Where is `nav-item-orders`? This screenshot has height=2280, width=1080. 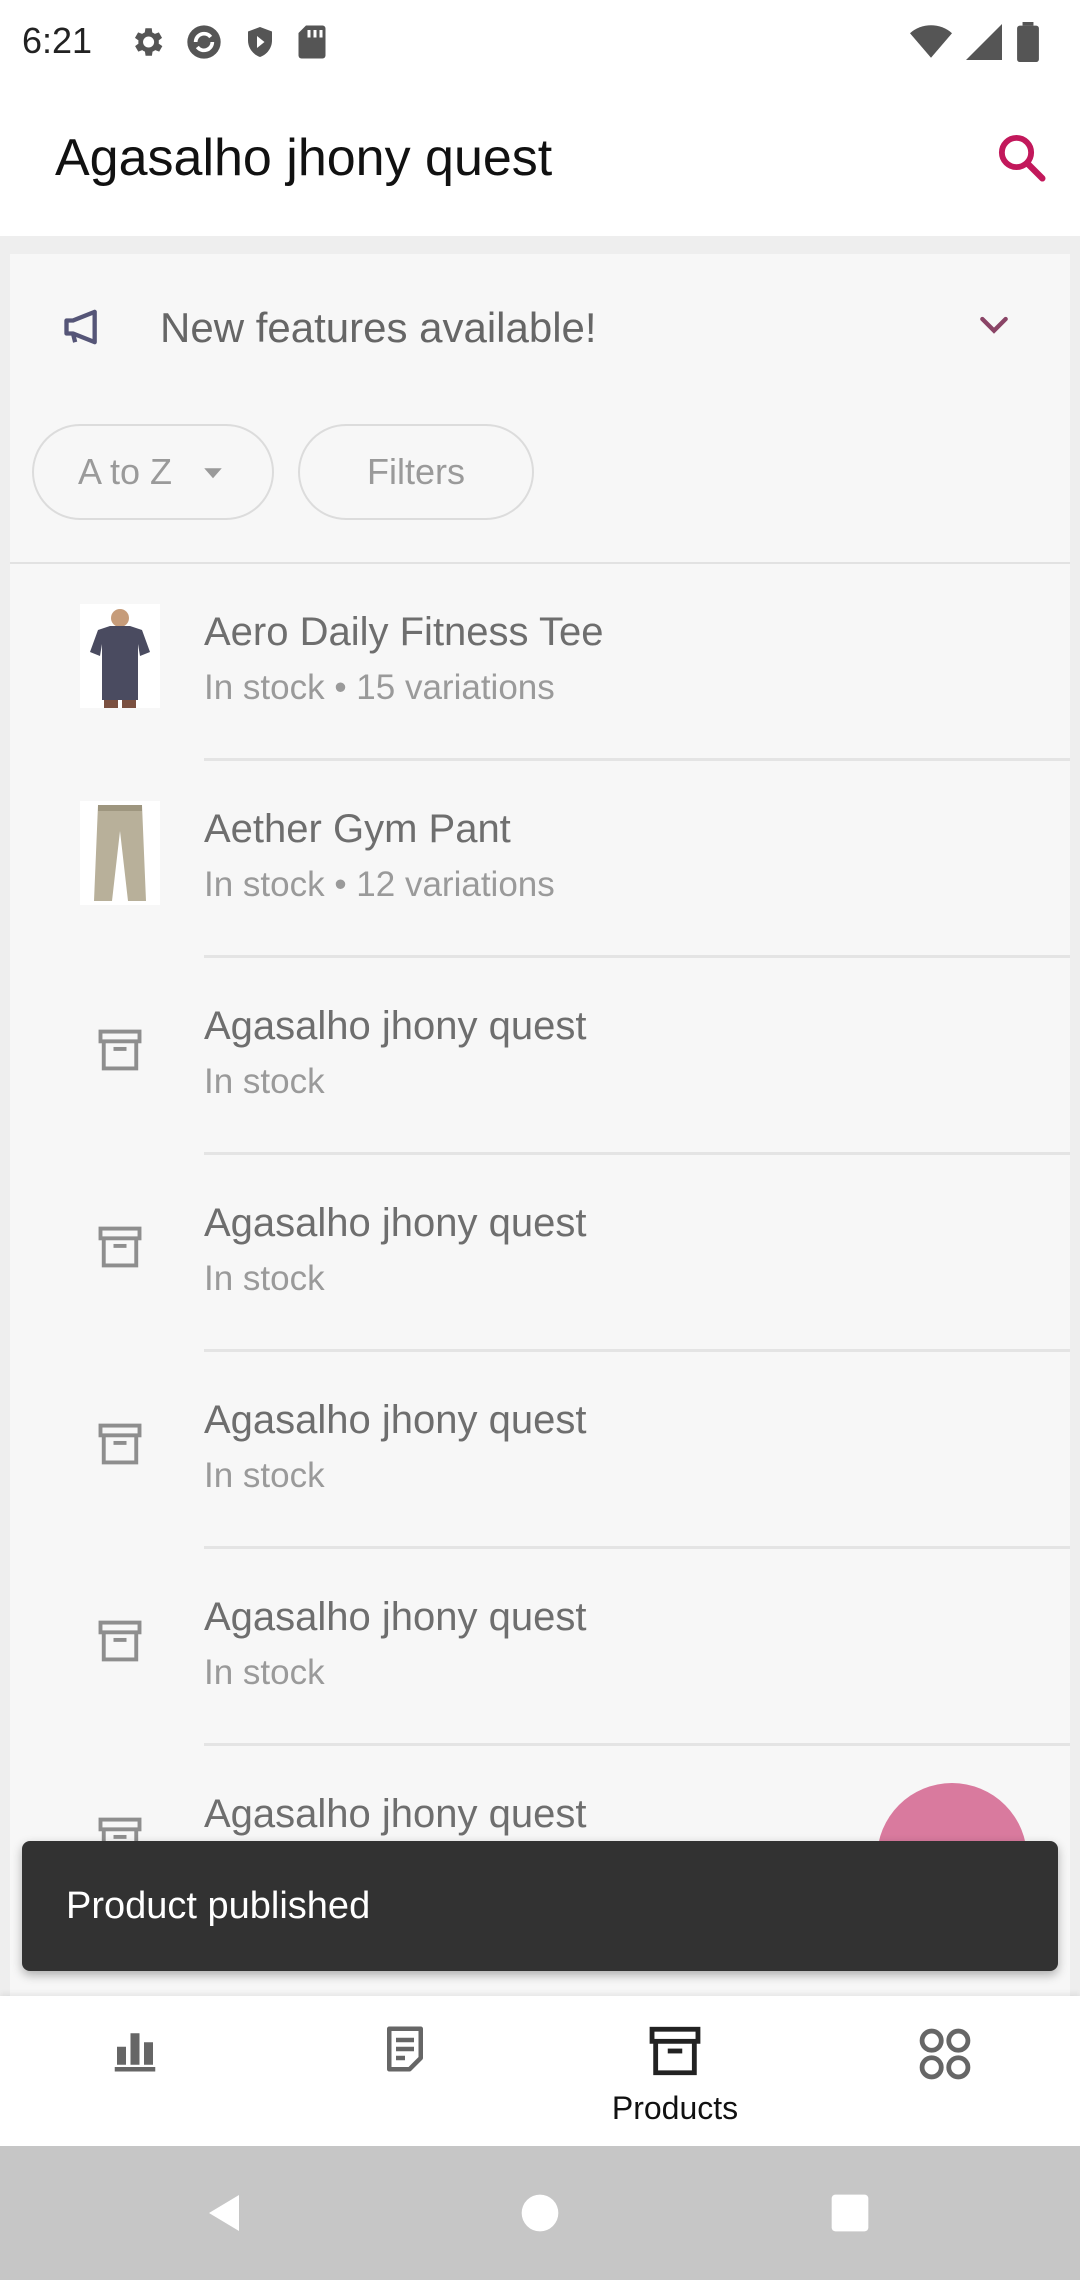
nav-item-orders is located at coordinates (405, 2071).